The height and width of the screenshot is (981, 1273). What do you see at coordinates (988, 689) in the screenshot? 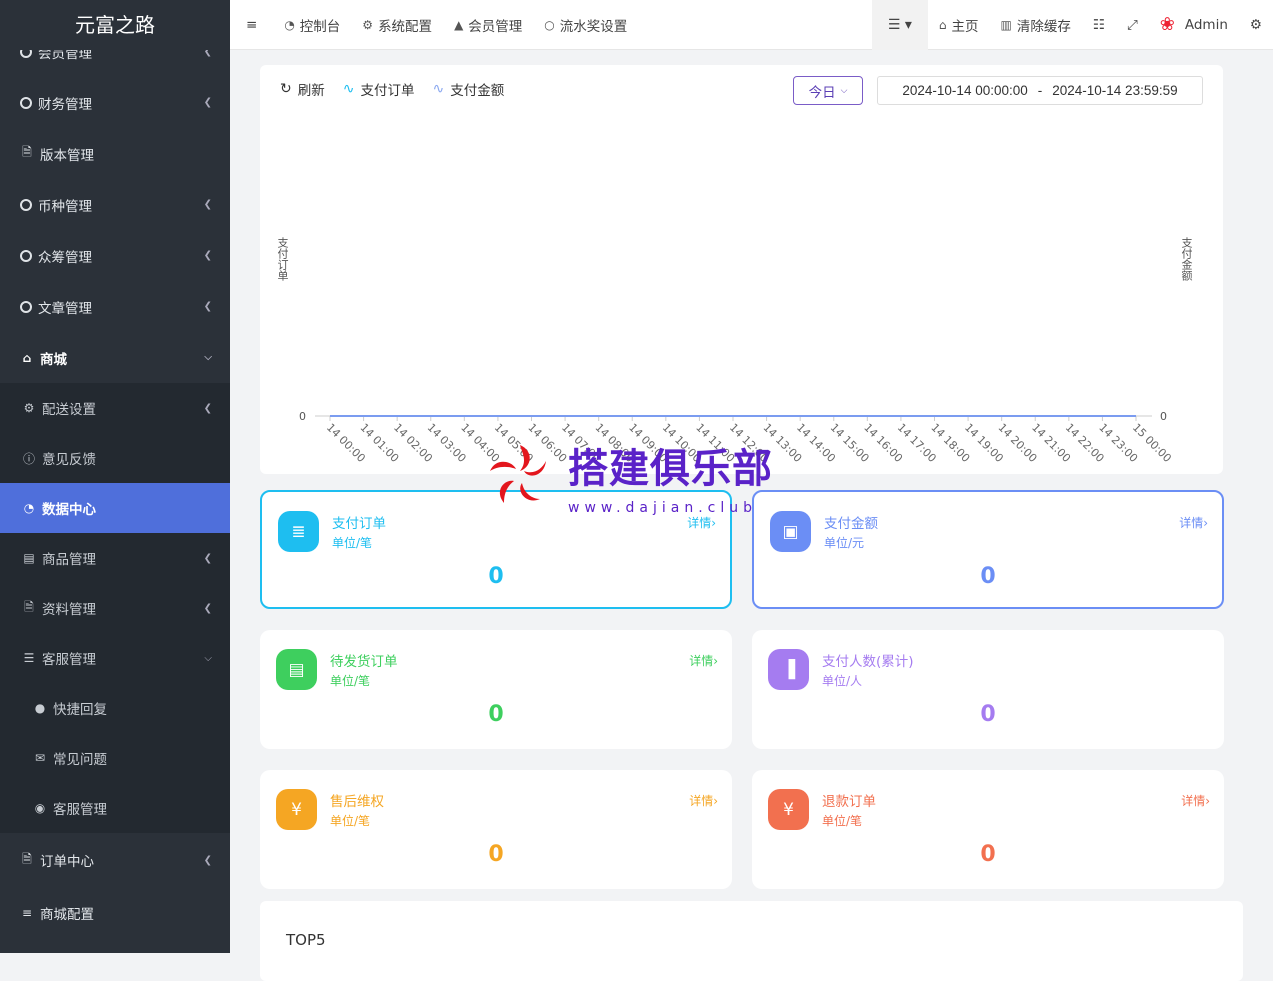
I see `stat-card-paying-users: ▐ 支付人数(累计) 单位/人 0` at bounding box center [988, 689].